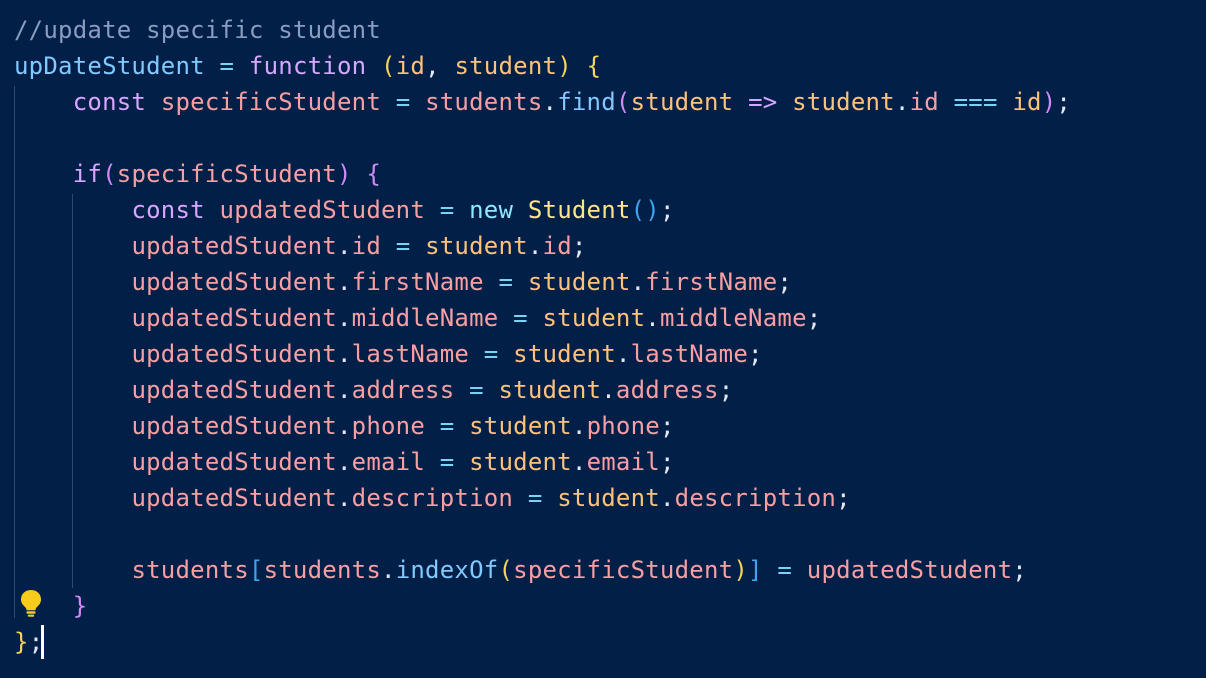 The image size is (1206, 678). I want to click on code-line: };, so click(603, 642).